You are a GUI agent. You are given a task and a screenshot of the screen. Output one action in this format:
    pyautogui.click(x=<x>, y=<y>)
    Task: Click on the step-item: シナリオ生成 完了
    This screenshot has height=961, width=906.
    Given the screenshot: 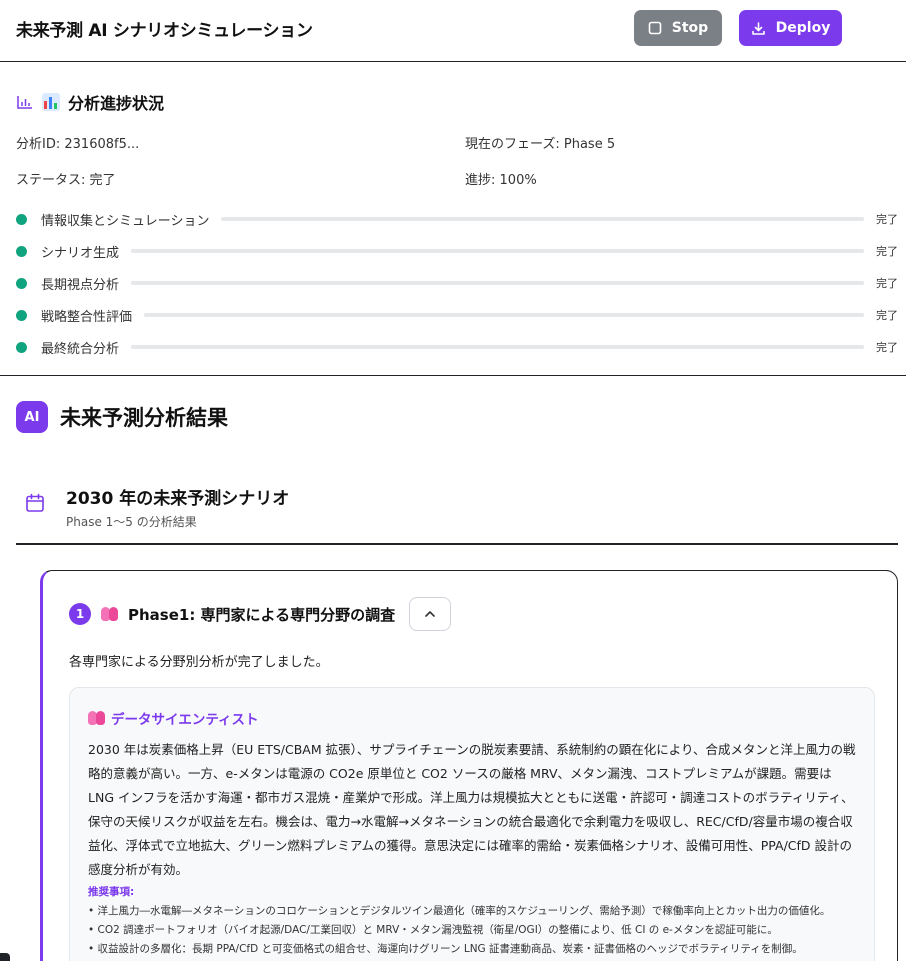 What is the action you would take?
    pyautogui.click(x=458, y=251)
    